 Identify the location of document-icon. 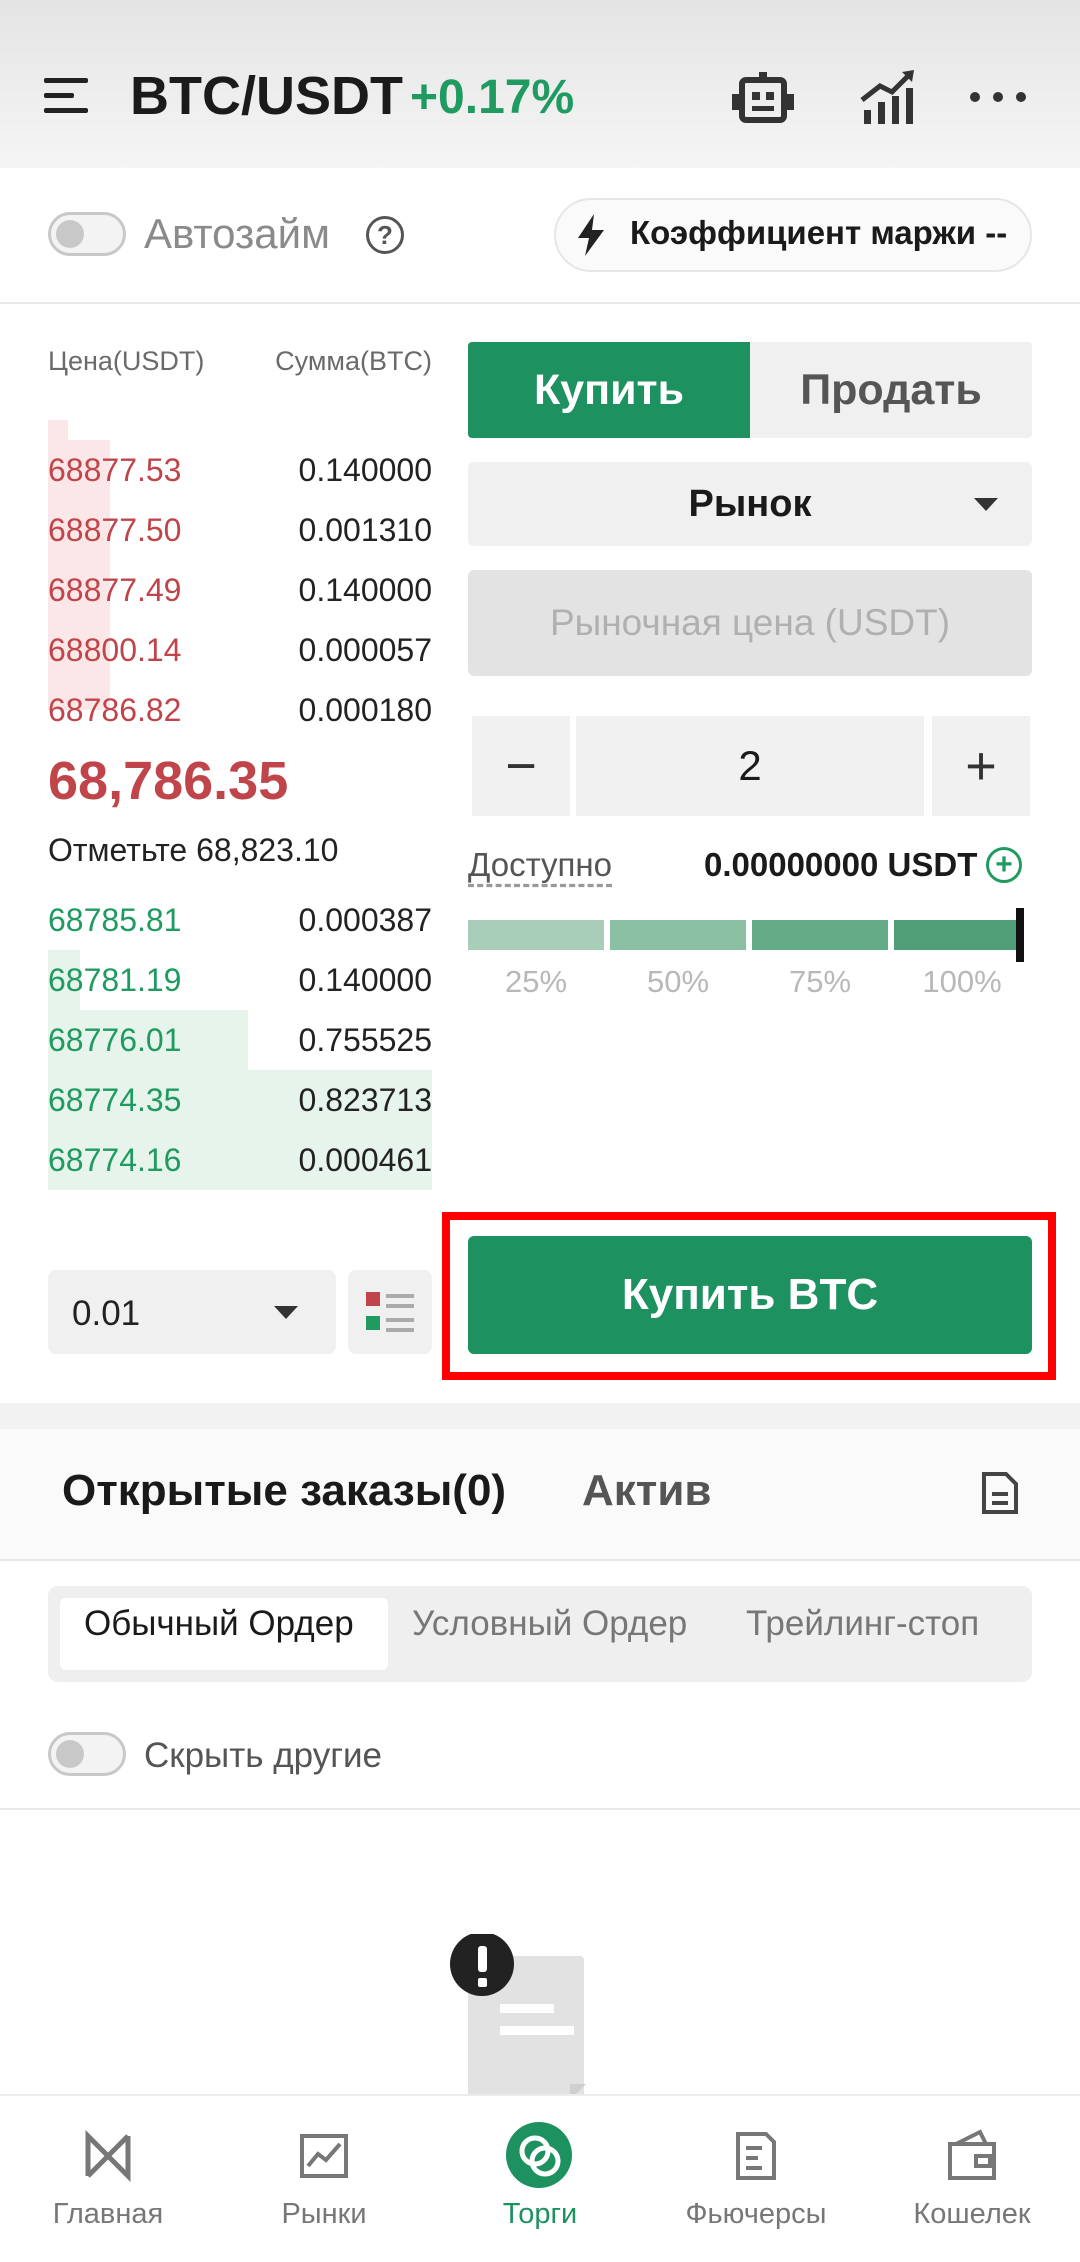
(1000, 1493).